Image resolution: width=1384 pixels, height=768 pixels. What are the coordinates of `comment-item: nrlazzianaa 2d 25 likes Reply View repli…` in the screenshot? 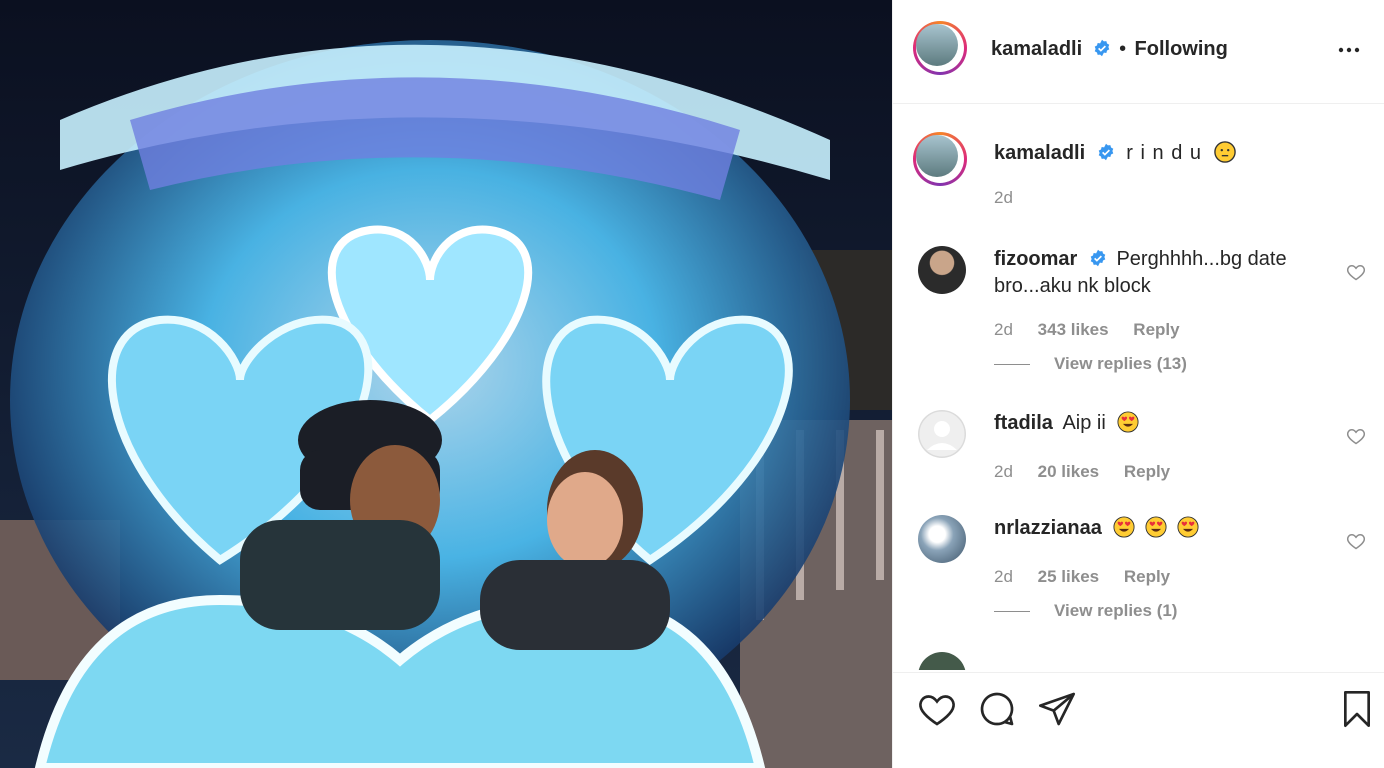 It's located at (1142, 575).